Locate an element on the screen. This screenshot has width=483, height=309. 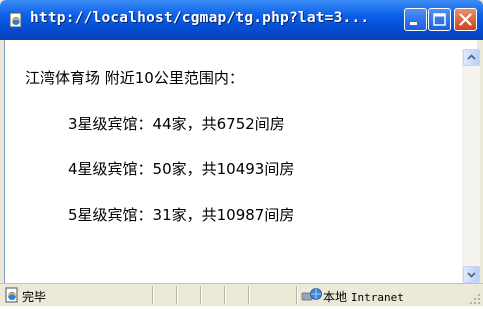
scroll-down-button is located at coordinates (471, 274).